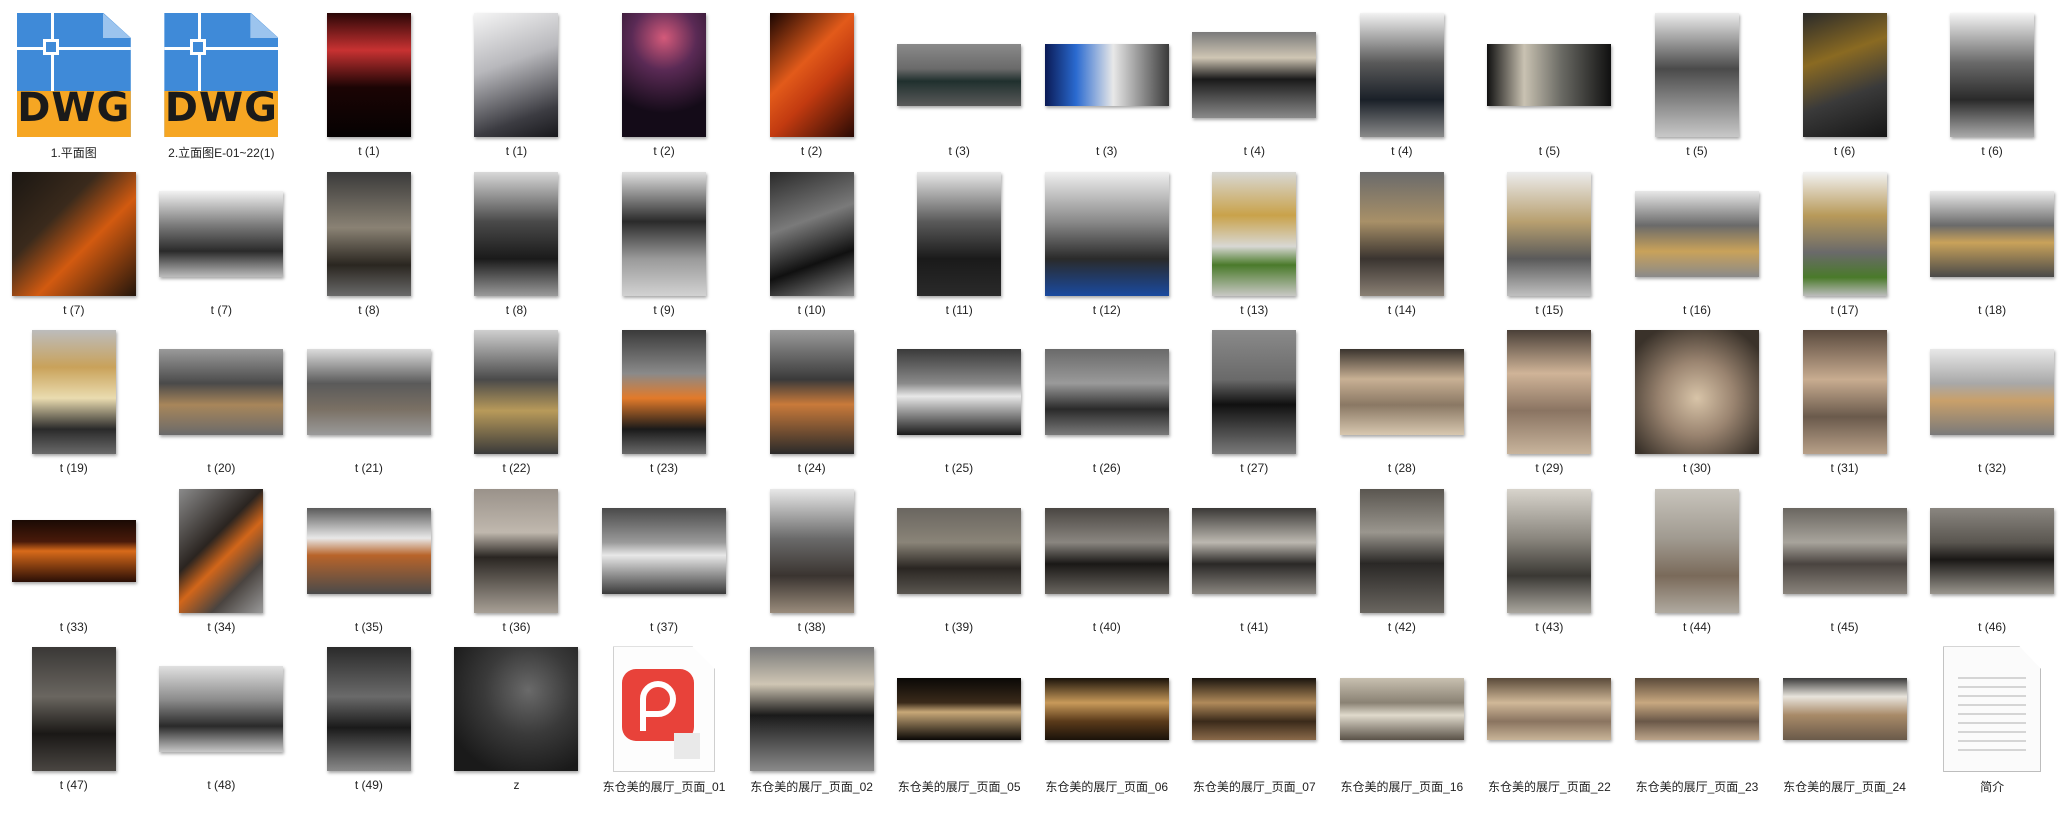 The width and height of the screenshot is (2066, 817). I want to click on file-item: t (9), so click(664, 248).